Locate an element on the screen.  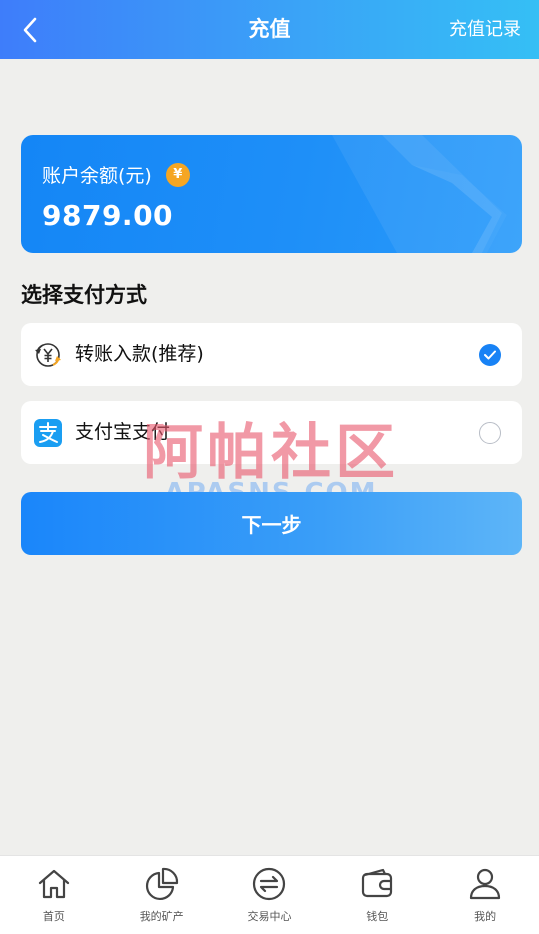
bottom-nav: 首页 我的矿产 交易中心 钱包 我的 is located at coordinates (269, 894).